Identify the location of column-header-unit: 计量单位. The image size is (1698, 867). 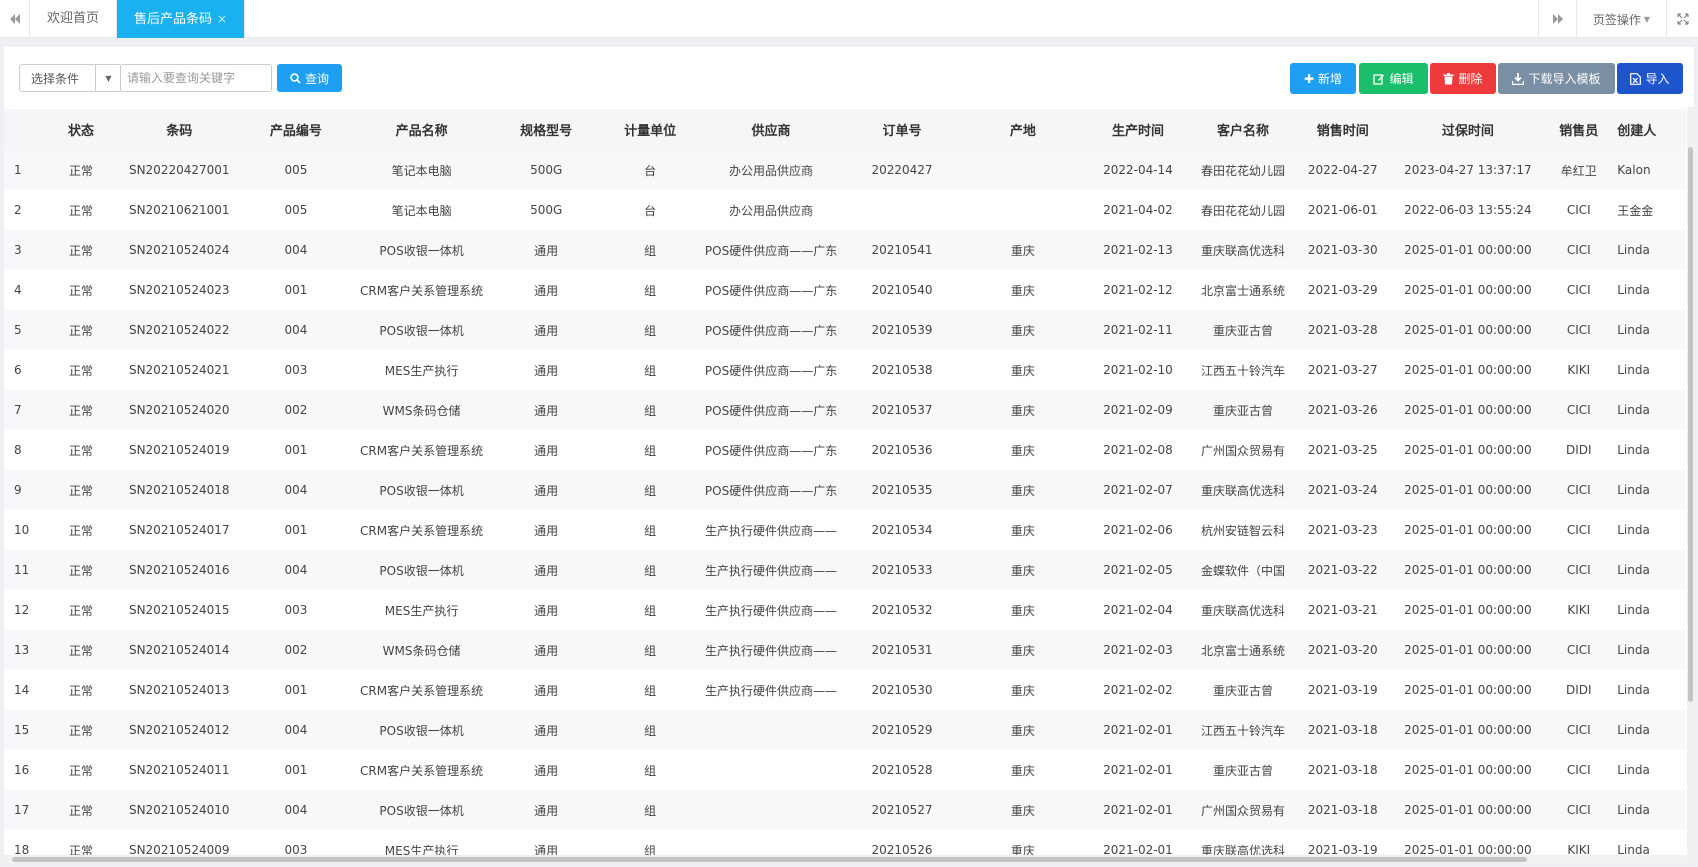
(650, 129).